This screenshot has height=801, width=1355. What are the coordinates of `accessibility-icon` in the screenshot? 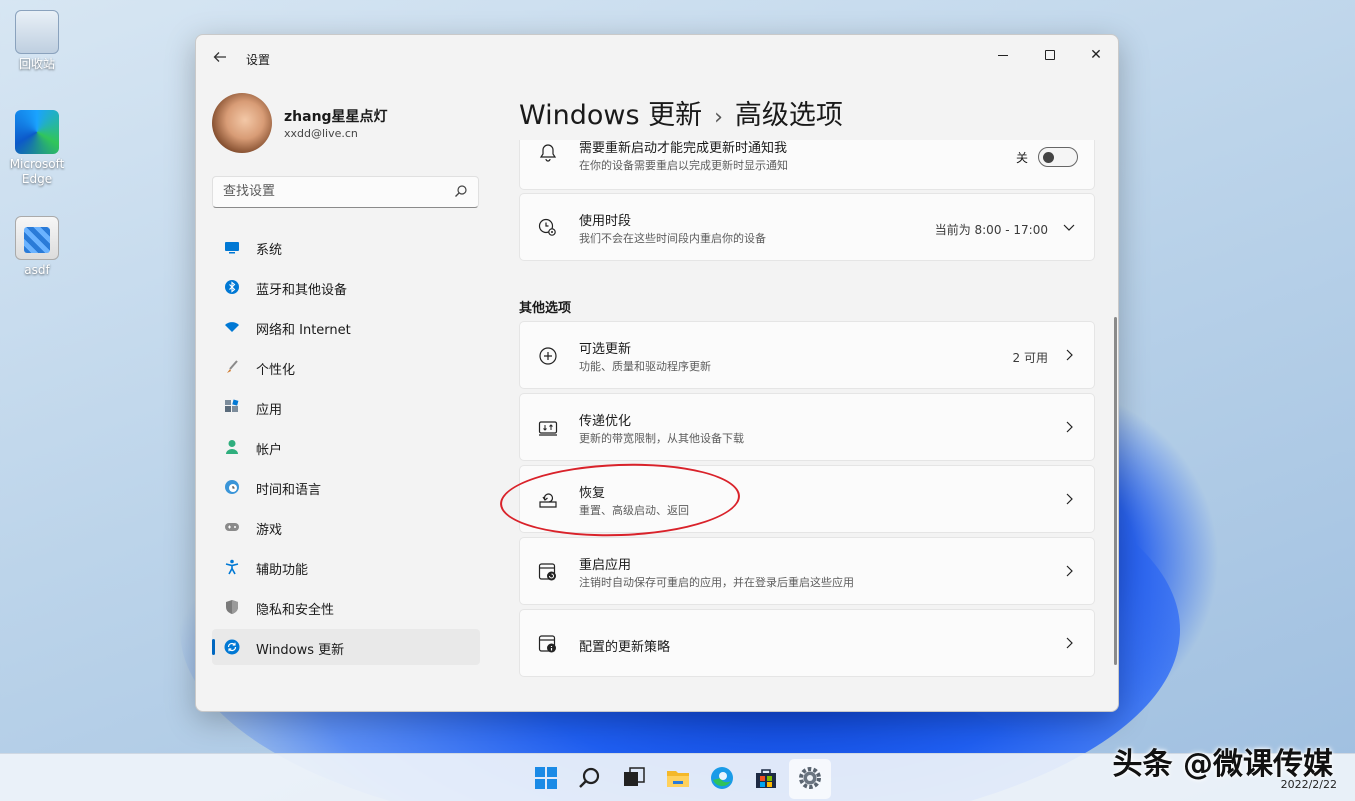 It's located at (232, 567).